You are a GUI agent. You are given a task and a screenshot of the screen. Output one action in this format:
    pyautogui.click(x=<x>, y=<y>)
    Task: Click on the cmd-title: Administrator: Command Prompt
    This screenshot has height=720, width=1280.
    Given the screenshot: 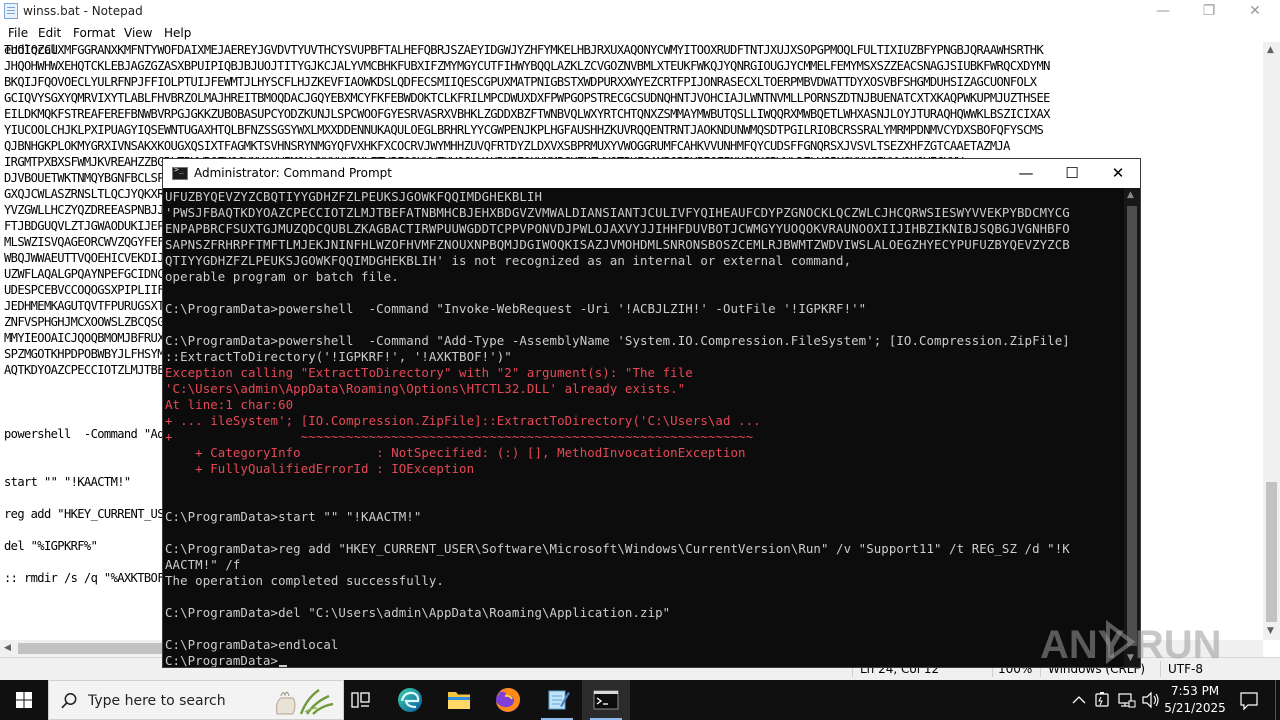 What is the action you would take?
    pyautogui.click(x=293, y=173)
    